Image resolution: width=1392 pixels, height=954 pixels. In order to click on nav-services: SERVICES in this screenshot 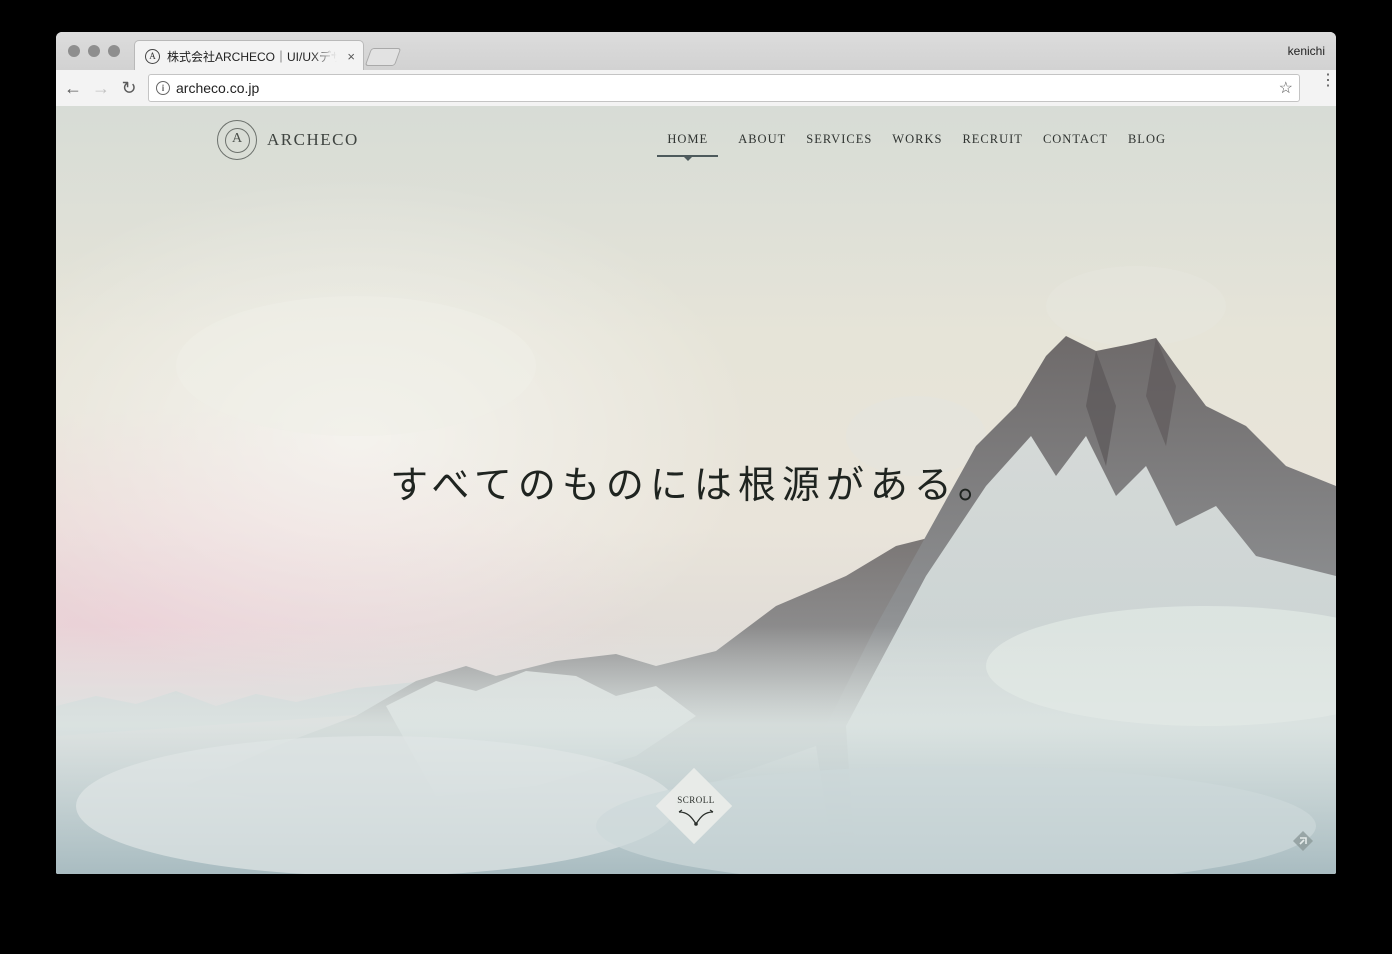, I will do `click(839, 144)`.